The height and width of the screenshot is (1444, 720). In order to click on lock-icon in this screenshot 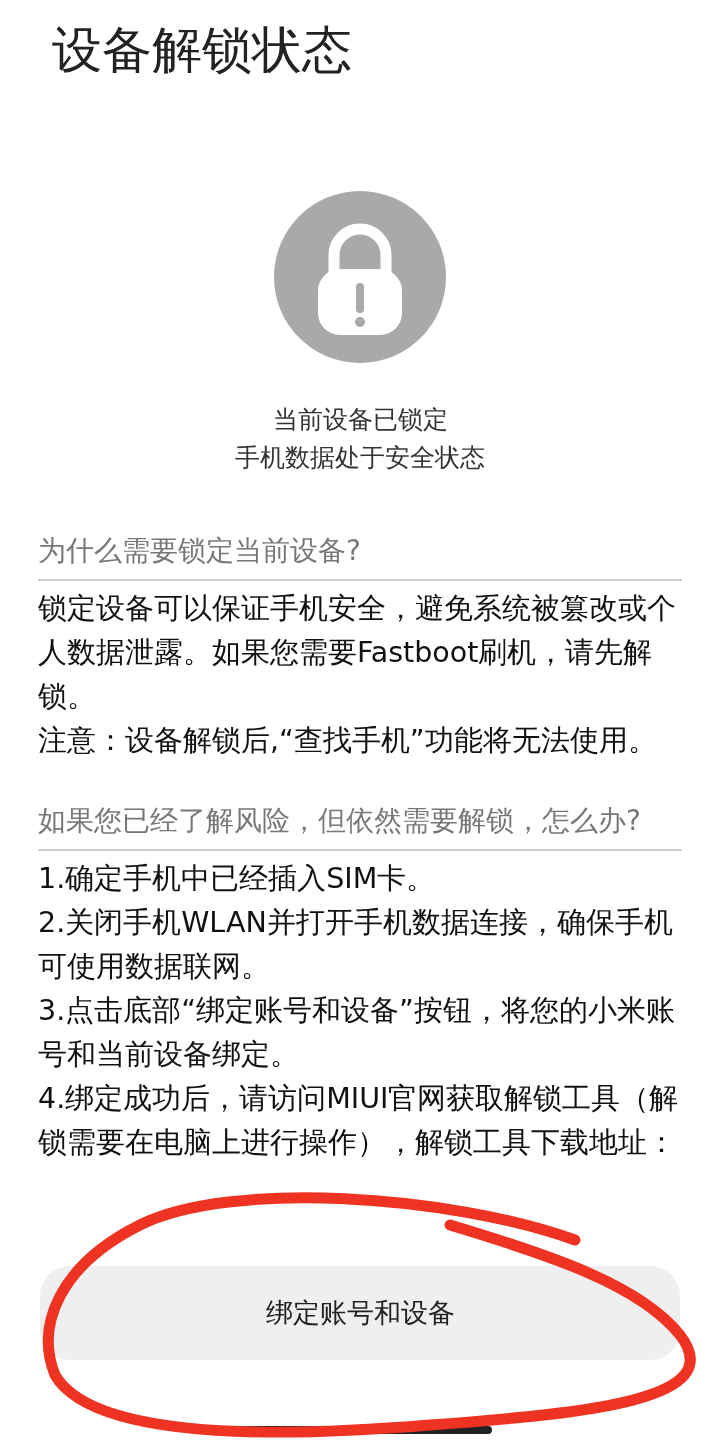, I will do `click(360, 277)`.